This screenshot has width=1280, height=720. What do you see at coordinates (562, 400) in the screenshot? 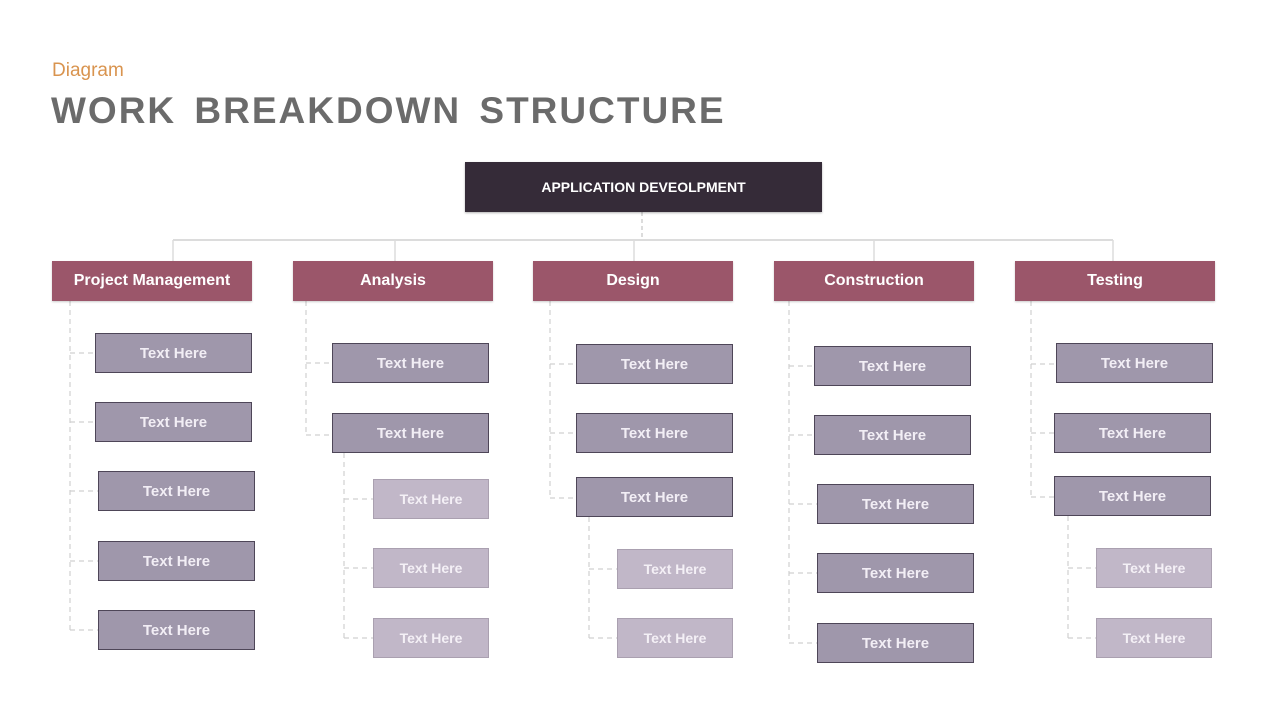
I see `connector-design` at bounding box center [562, 400].